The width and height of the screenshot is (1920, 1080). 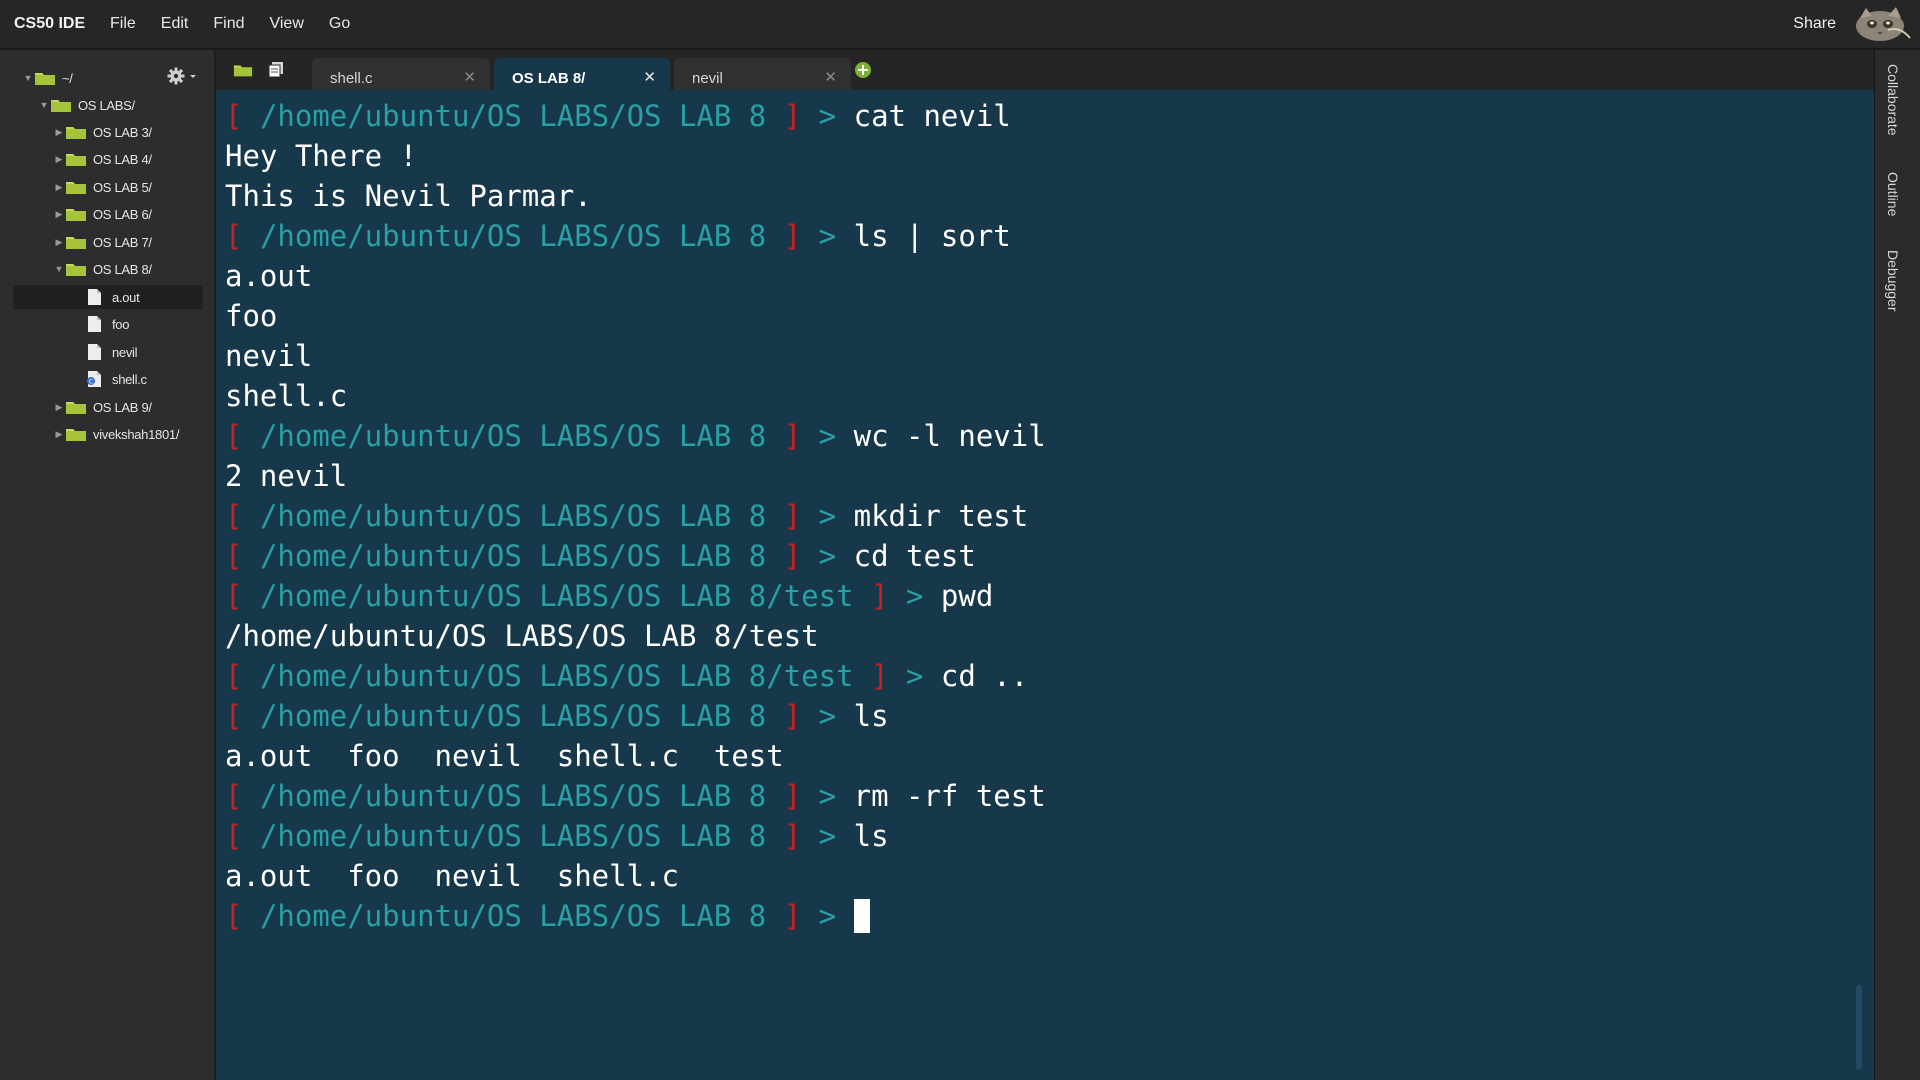 I want to click on menu-list: File Edit Find View Go, so click(x=242, y=24).